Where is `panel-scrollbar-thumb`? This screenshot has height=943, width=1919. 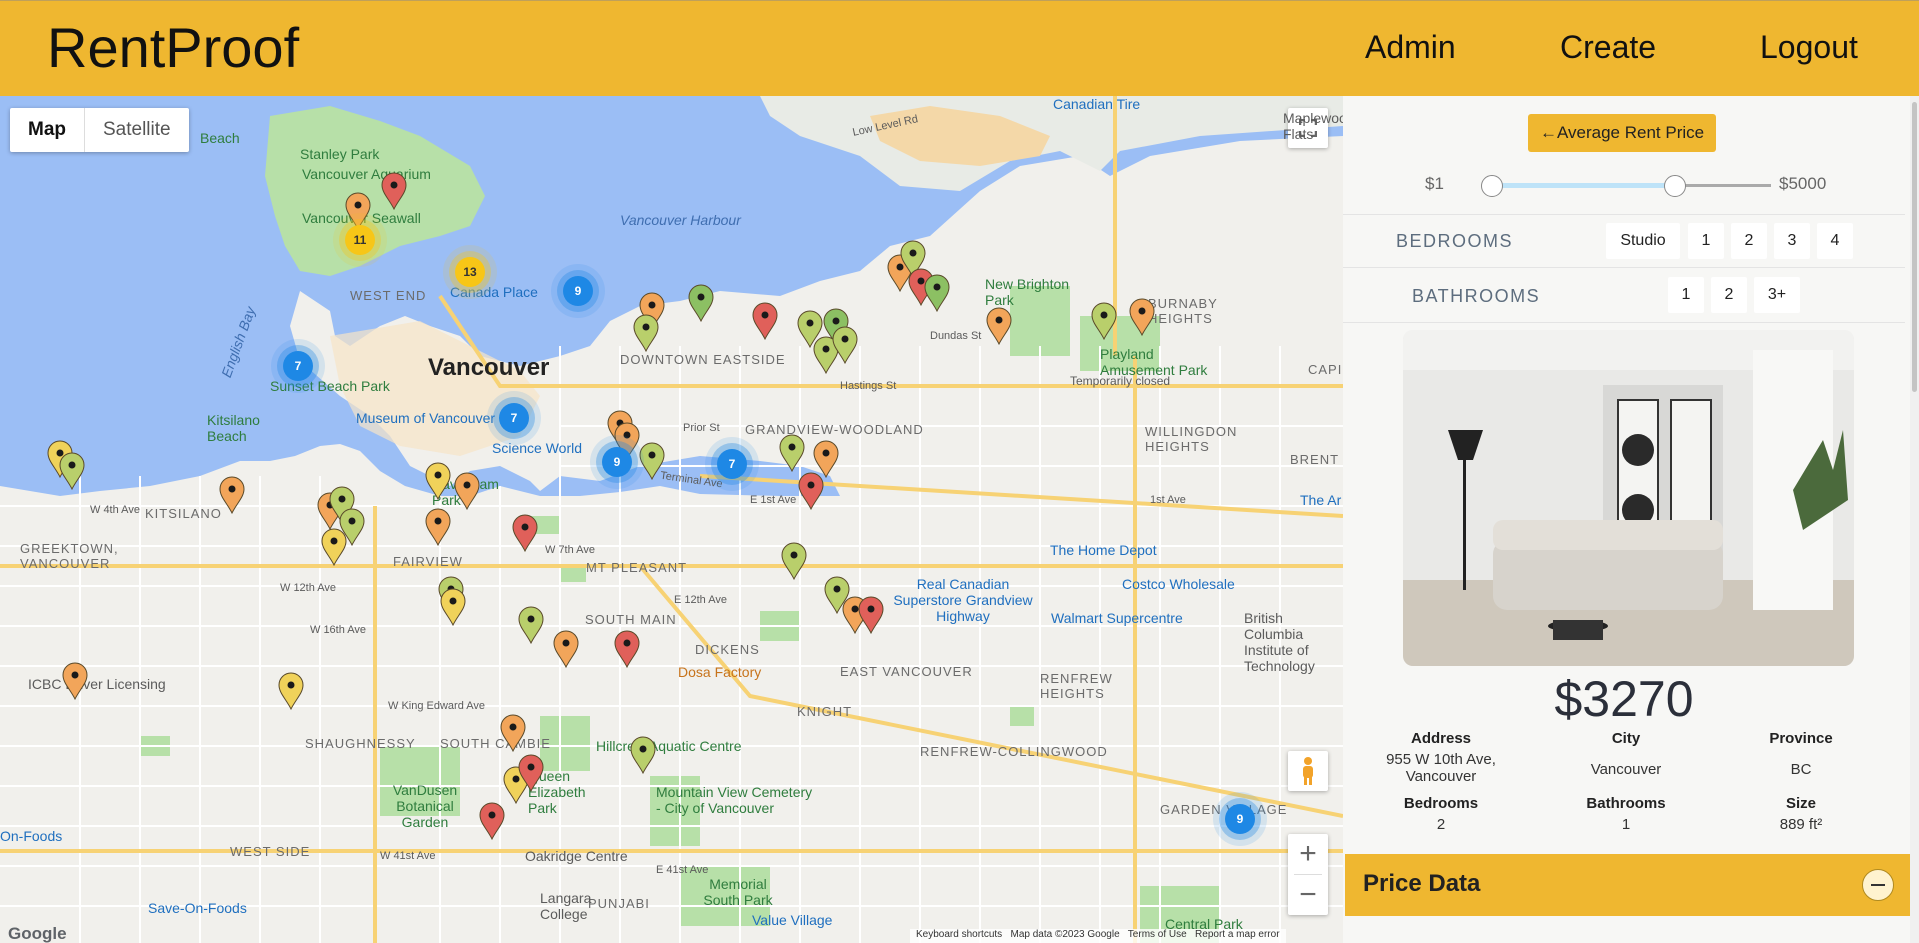 panel-scrollbar-thumb is located at coordinates (1914, 247).